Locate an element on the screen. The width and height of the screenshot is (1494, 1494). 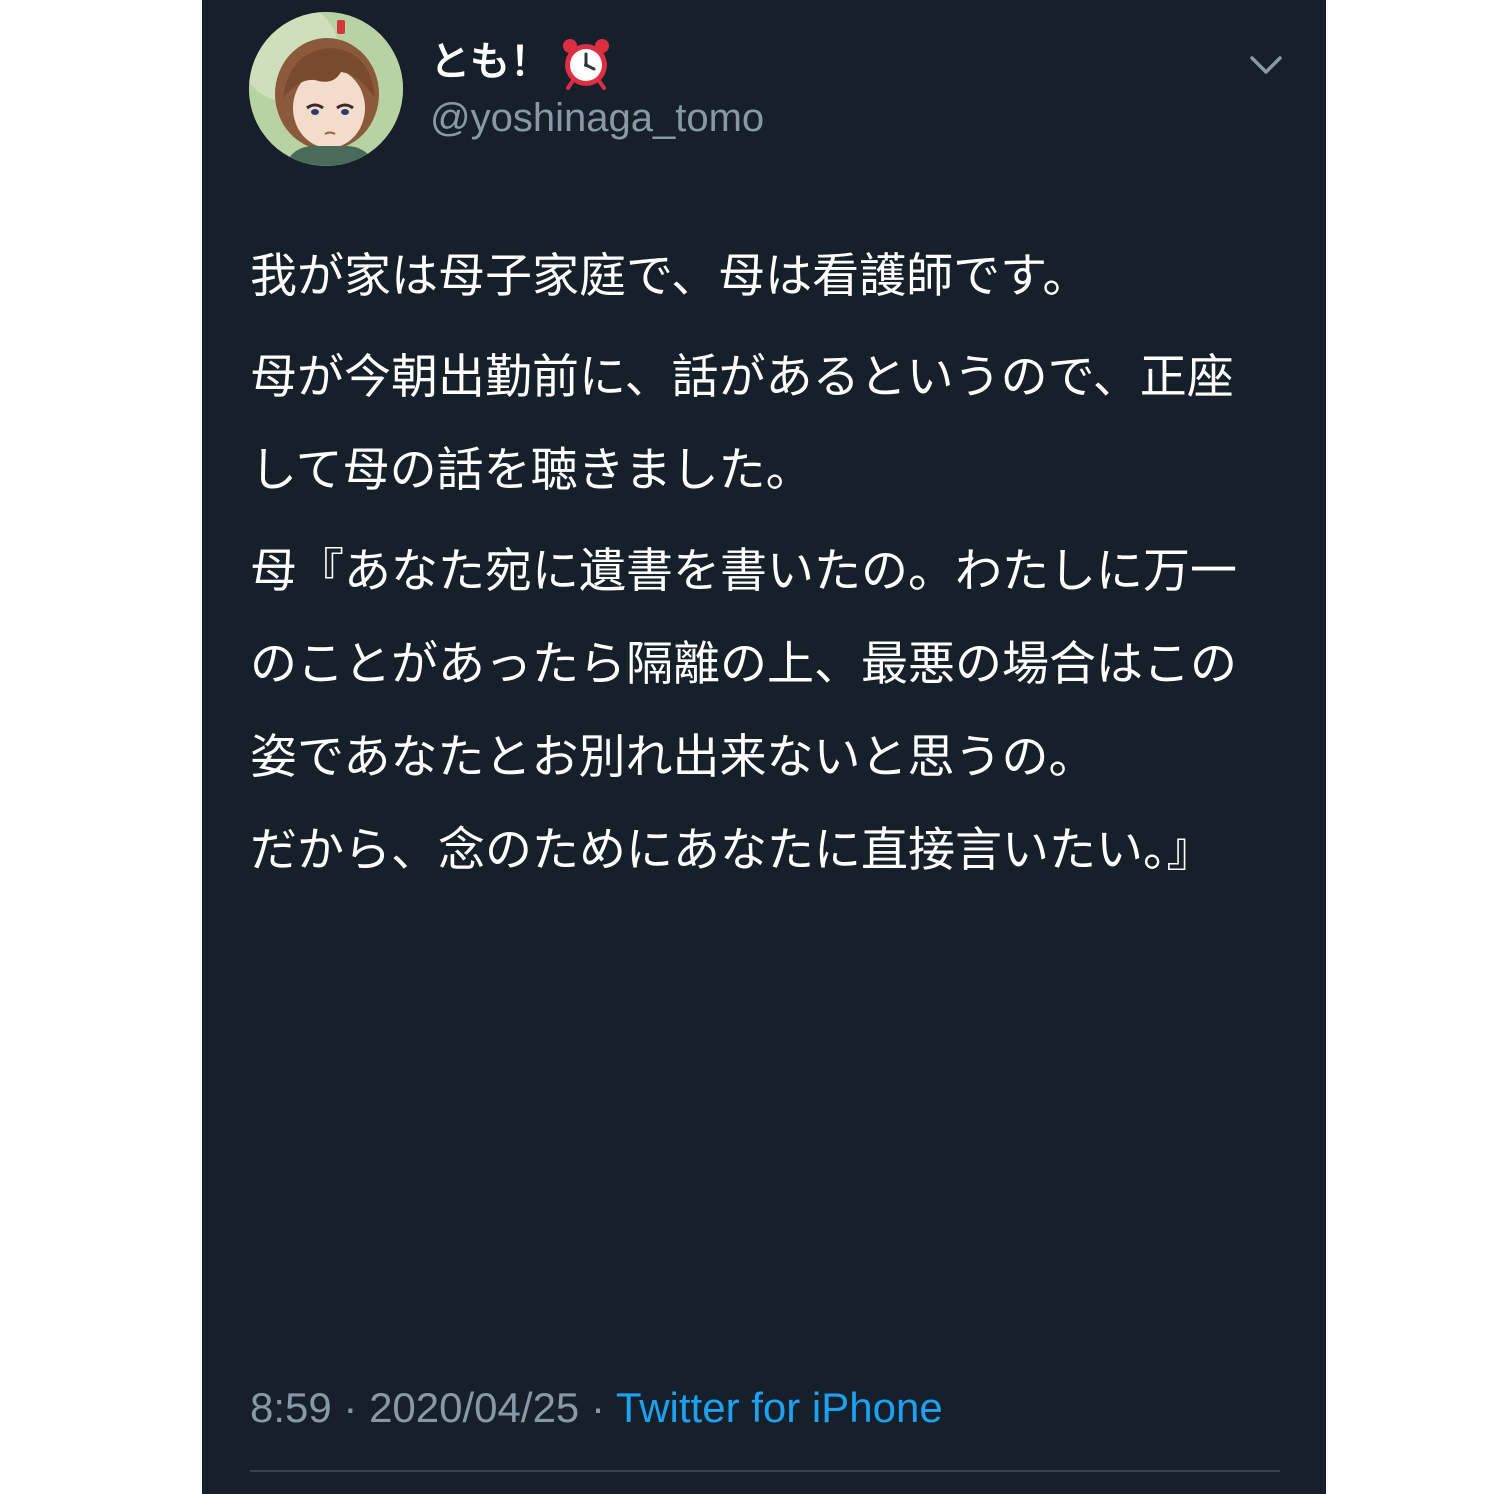
avatar-illustration is located at coordinates (326, 89).